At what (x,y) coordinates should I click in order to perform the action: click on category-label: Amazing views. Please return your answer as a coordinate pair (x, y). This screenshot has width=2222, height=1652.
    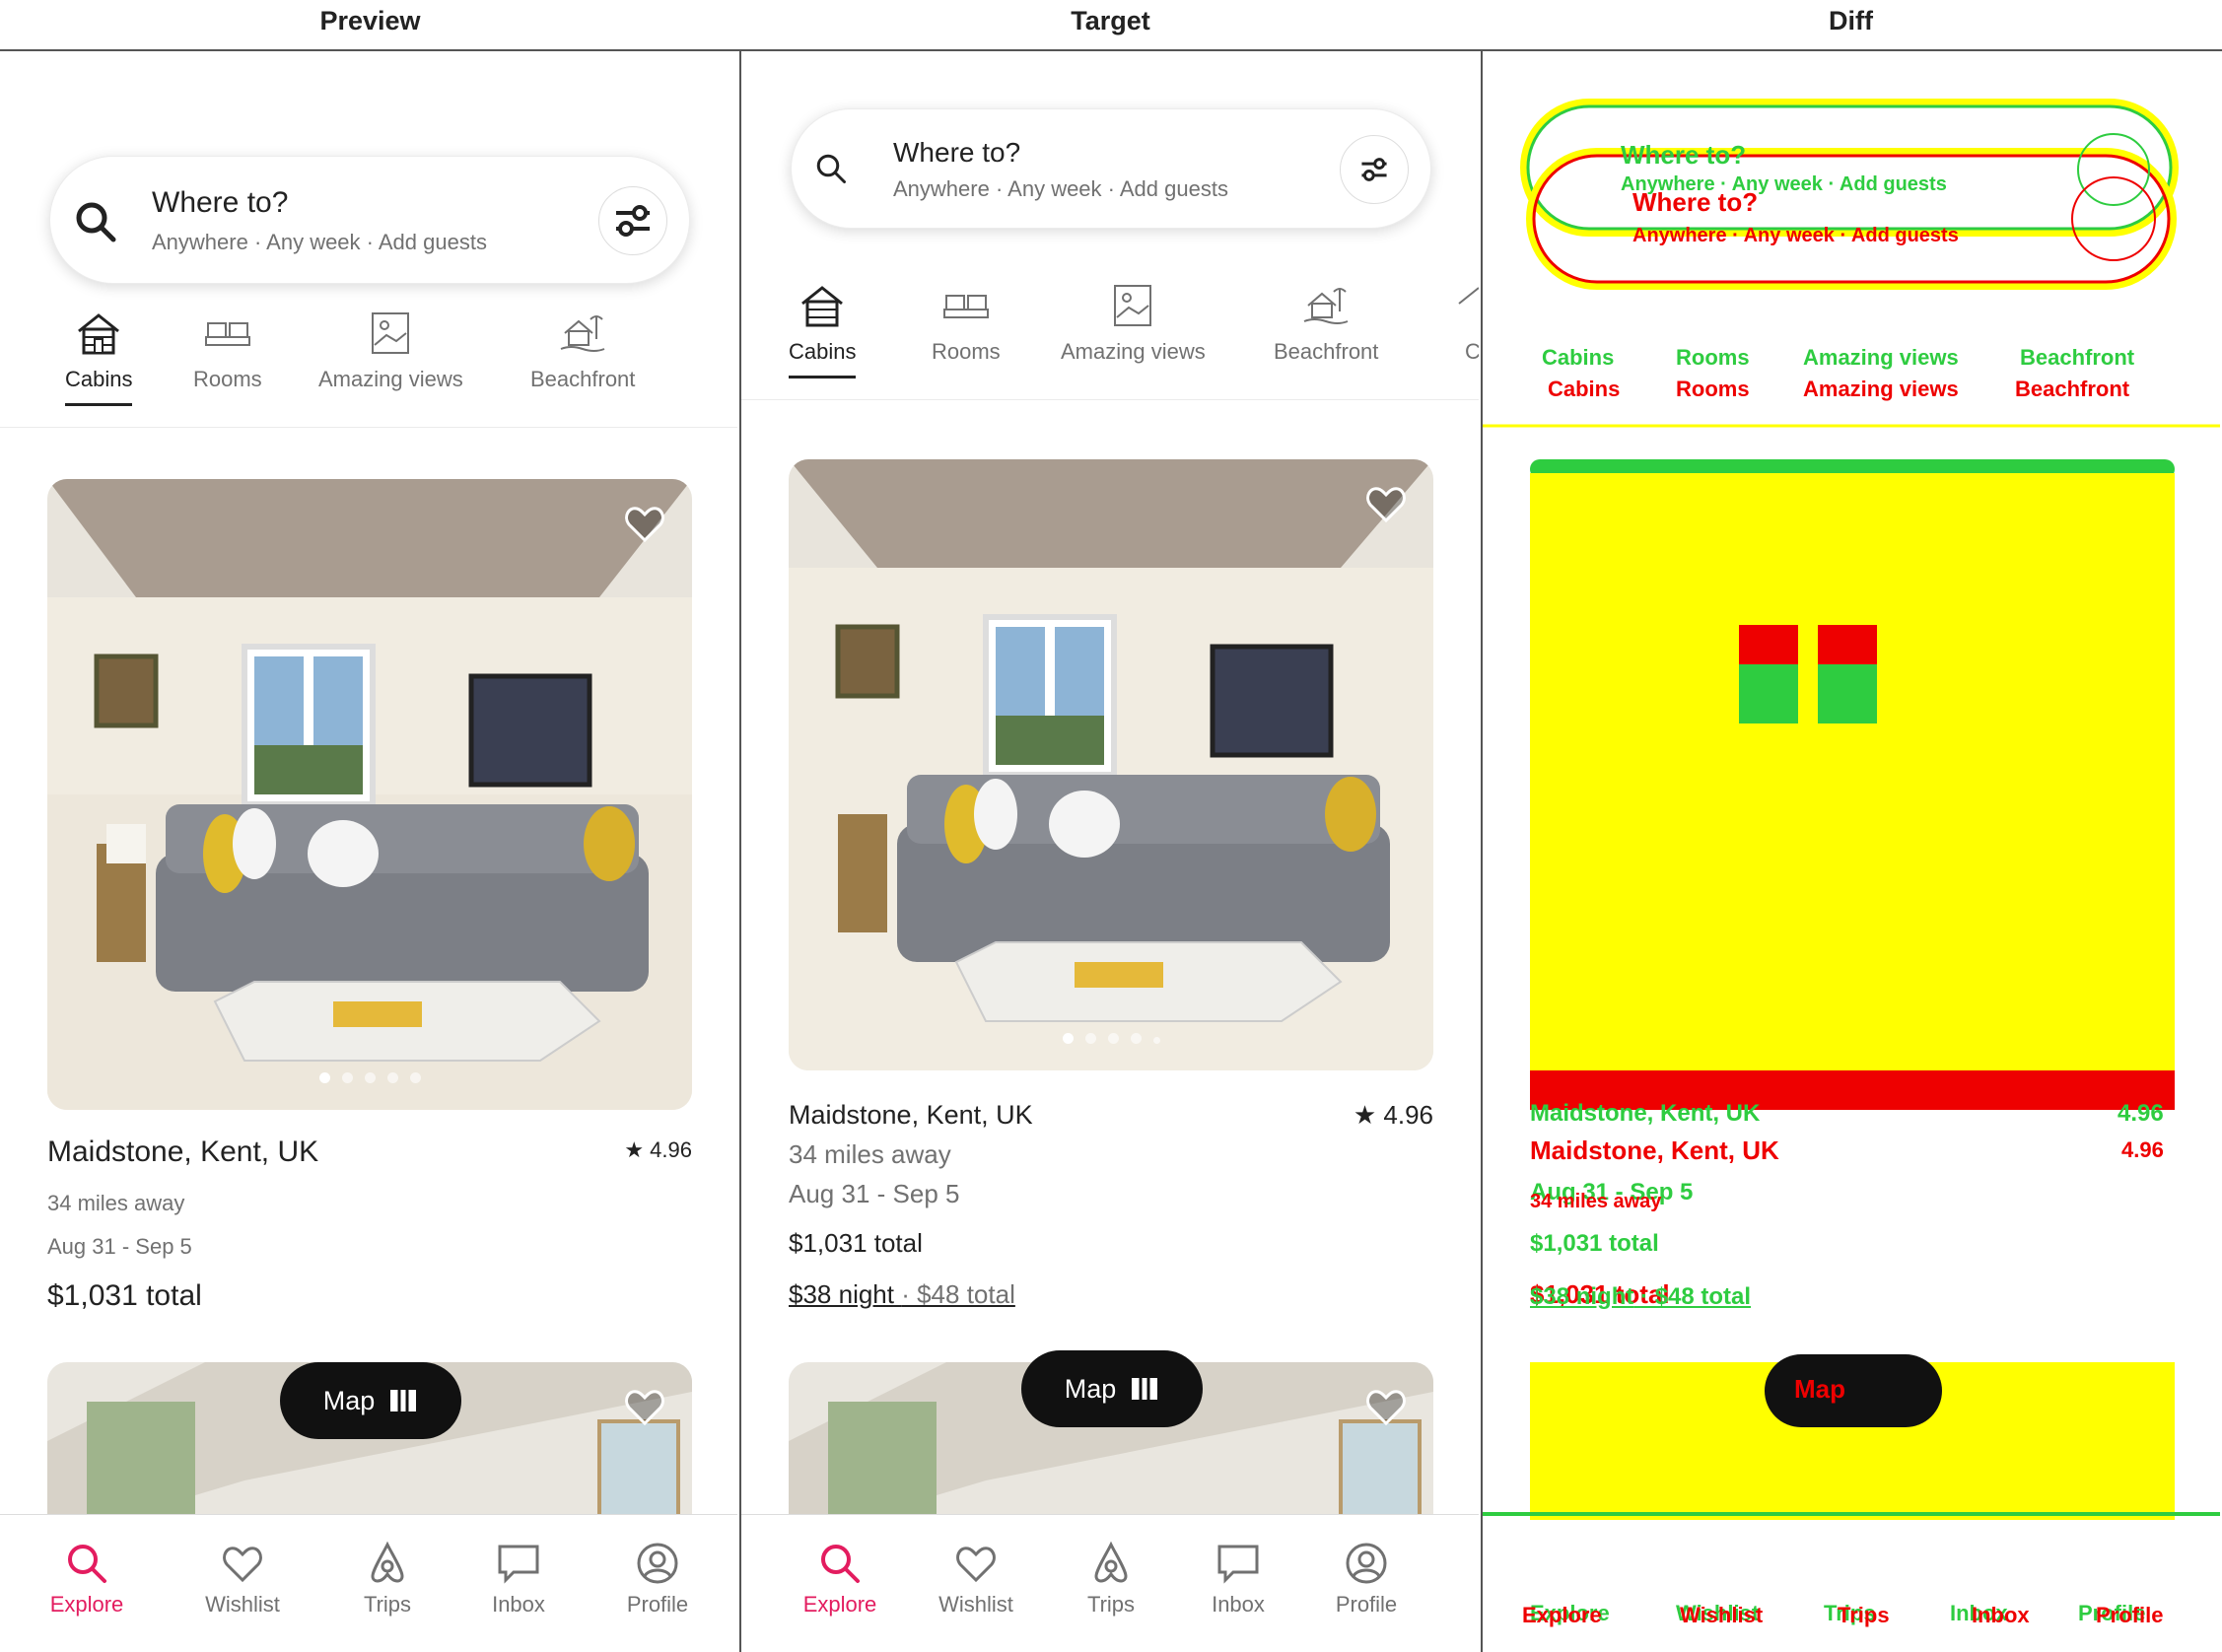
    Looking at the image, I should click on (391, 379).